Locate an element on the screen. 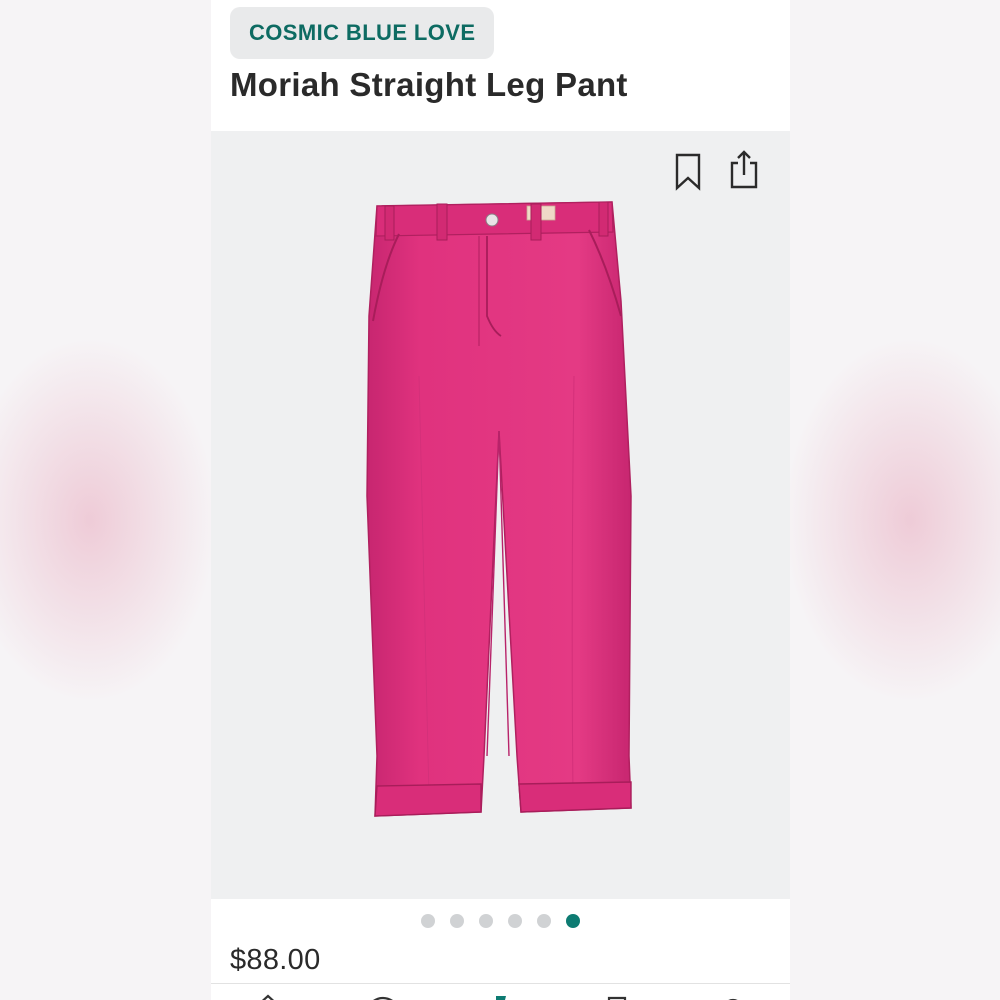  product-title: Moriah Straight Leg Pant is located at coordinates (429, 84).